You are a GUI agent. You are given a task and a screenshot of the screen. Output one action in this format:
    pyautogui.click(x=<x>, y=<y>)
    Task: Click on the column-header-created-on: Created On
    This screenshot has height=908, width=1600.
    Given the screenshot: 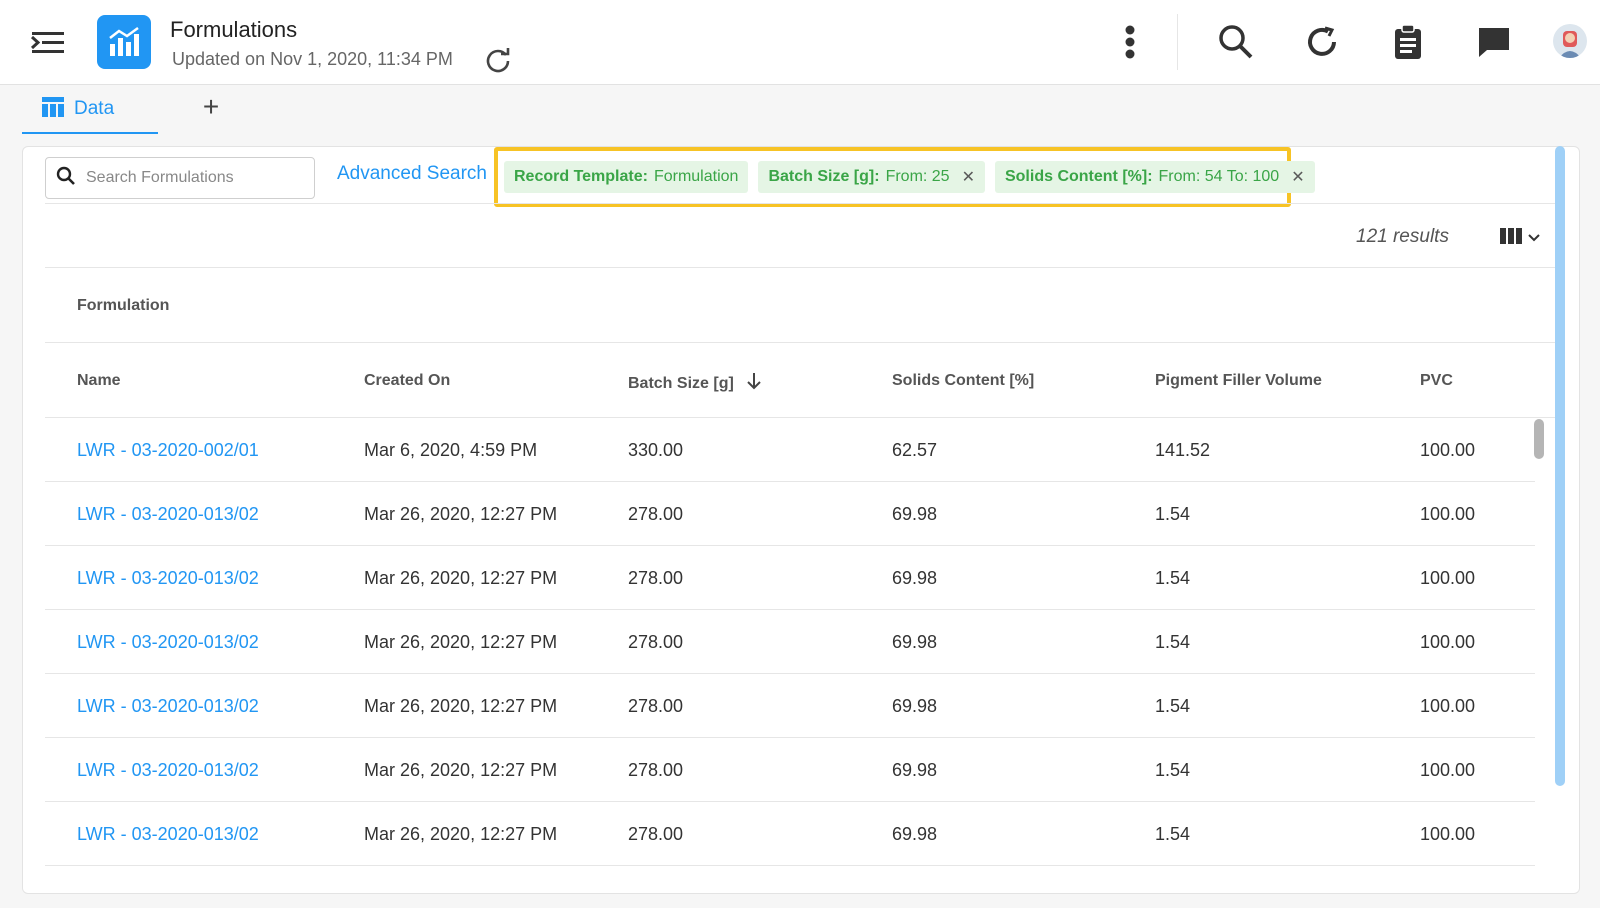 What is the action you would take?
    pyautogui.click(x=407, y=381)
    